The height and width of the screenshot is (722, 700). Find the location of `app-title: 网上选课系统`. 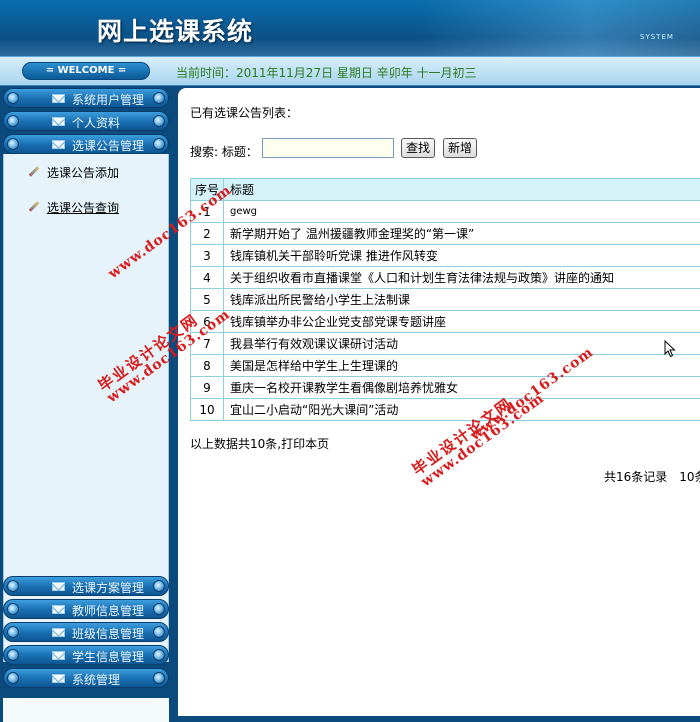

app-title: 网上选课系统 is located at coordinates (175, 31).